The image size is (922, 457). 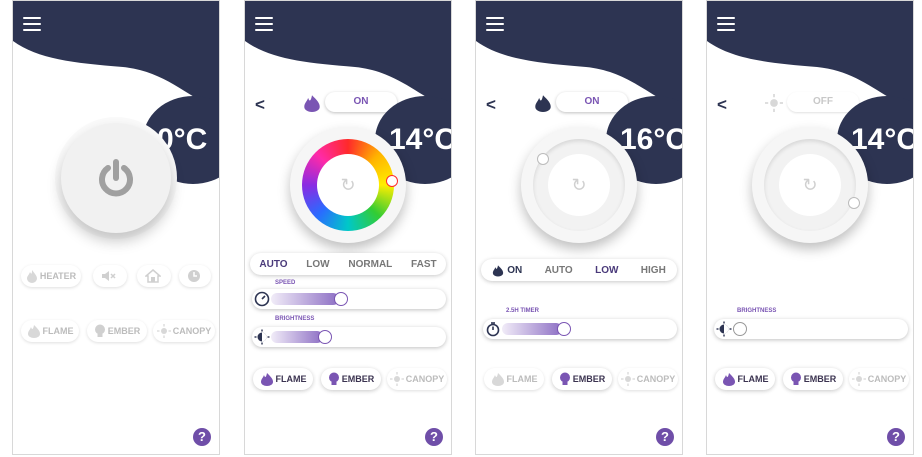 I want to click on brightness-label: BRIGHTNESS, so click(x=757, y=311).